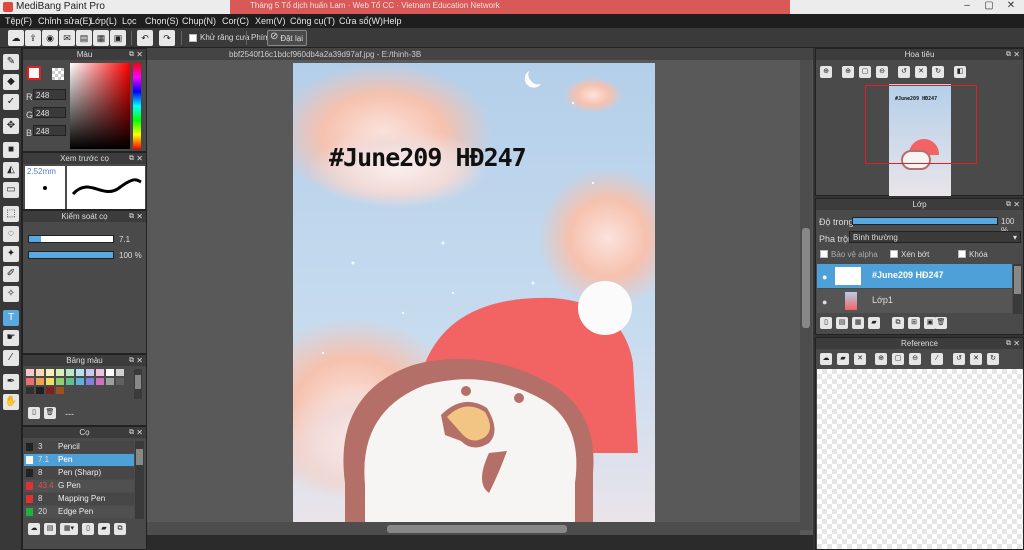  Describe the element at coordinates (88, 529) in the screenshot. I see `brush-doc-icon: ▯` at that location.